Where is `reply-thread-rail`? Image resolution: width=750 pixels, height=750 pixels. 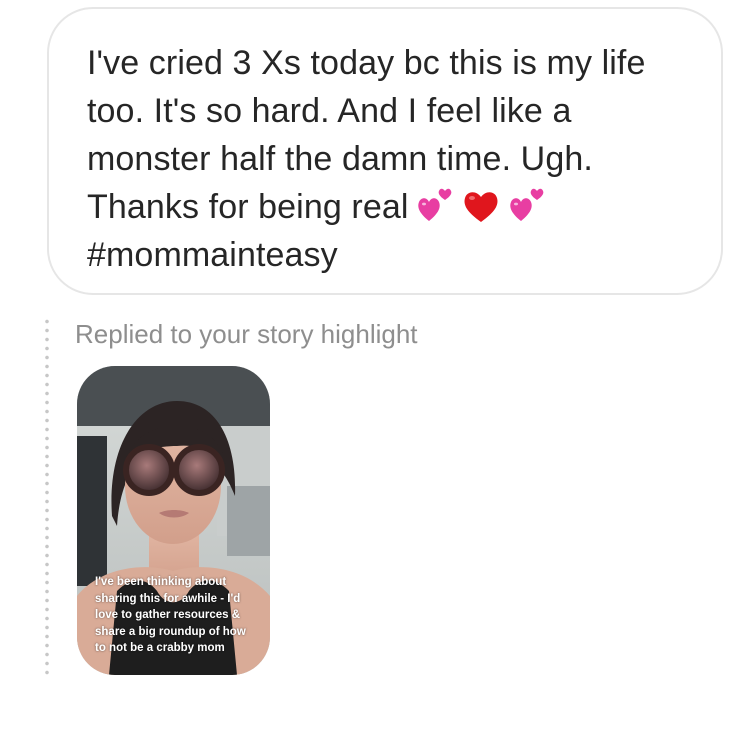
reply-thread-rail is located at coordinates (47, 497).